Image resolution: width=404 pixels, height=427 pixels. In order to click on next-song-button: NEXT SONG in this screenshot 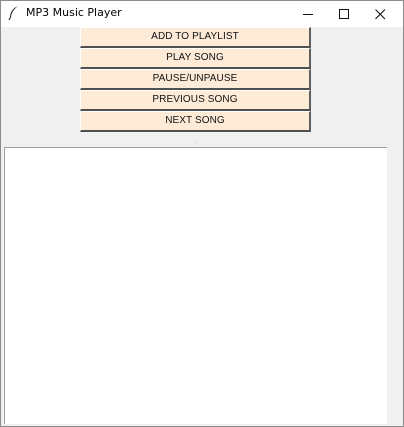, I will do `click(195, 121)`.